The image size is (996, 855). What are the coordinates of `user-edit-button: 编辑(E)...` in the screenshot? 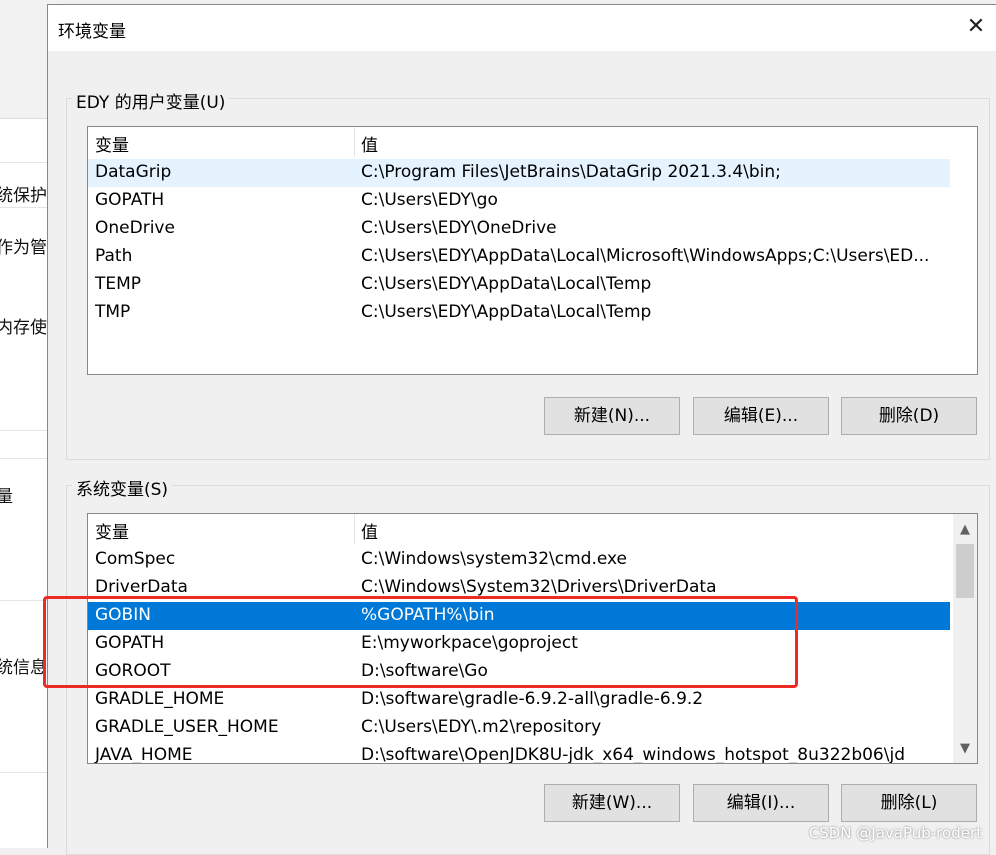 It's located at (761, 416).